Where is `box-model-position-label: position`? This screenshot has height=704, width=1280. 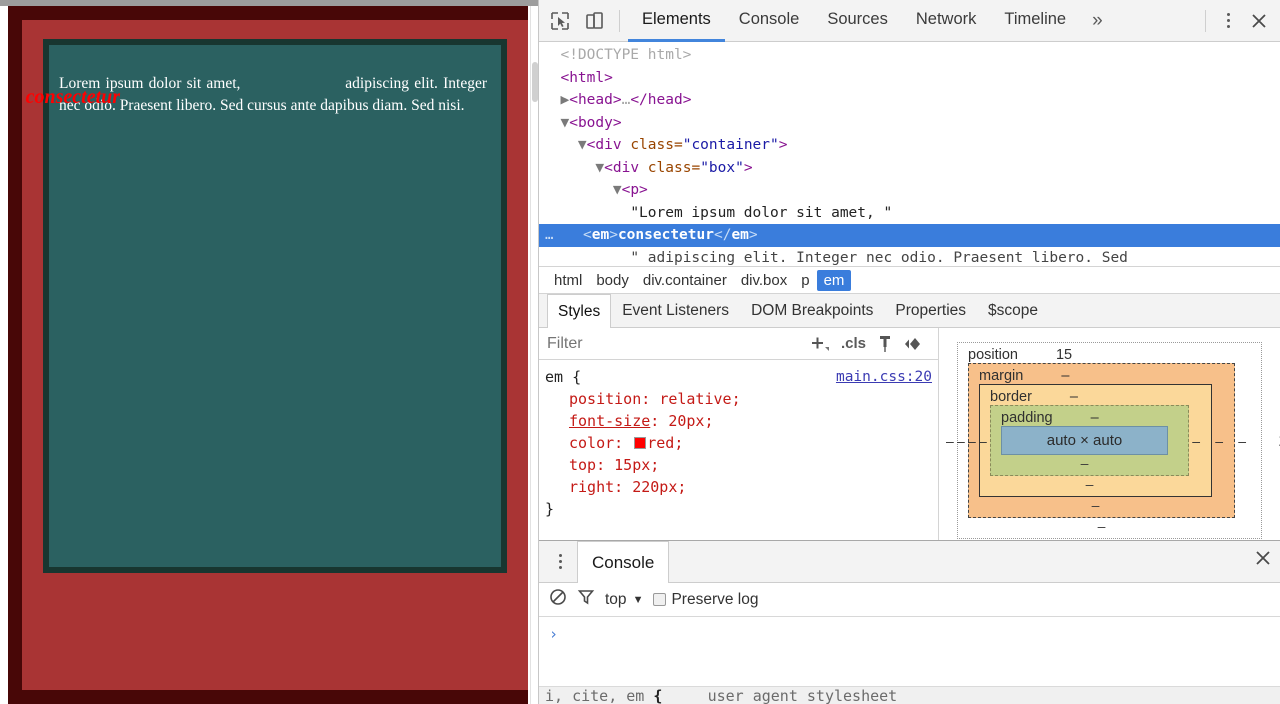
box-model-position-label: position is located at coordinates (993, 355).